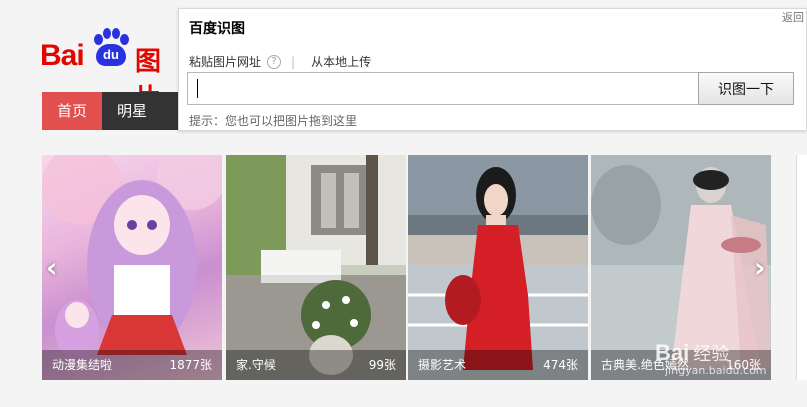 Image resolution: width=807 pixels, height=407 pixels. Describe the element at coordinates (62, 55) in the screenshot. I see `logo-bai-text: Bai` at that location.